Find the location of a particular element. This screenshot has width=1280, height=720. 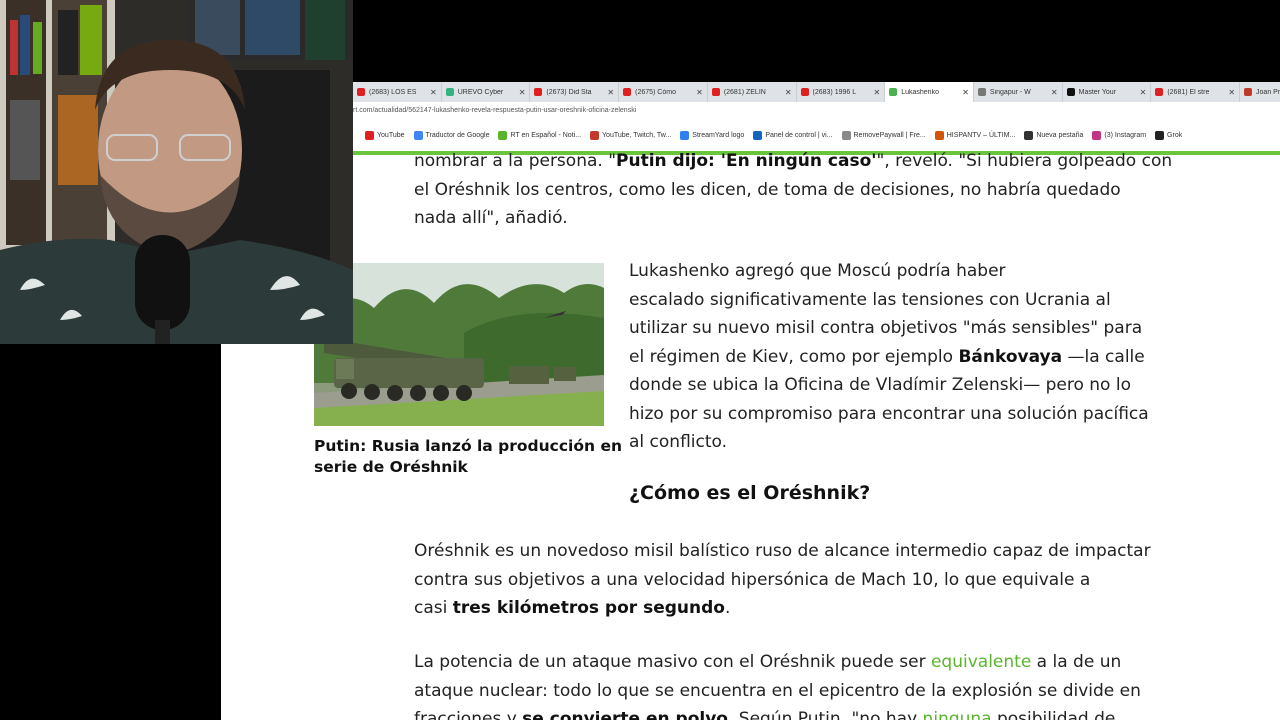

browser-tab: Master Your ✕ is located at coordinates (1107, 92).